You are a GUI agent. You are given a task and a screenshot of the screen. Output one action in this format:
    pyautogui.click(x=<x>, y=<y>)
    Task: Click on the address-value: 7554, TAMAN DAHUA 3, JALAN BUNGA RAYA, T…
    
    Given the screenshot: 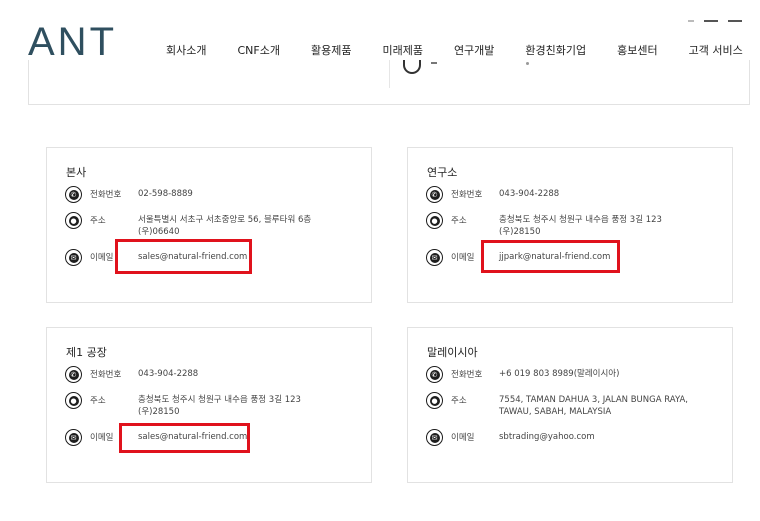 What is the action you would take?
    pyautogui.click(x=593, y=406)
    